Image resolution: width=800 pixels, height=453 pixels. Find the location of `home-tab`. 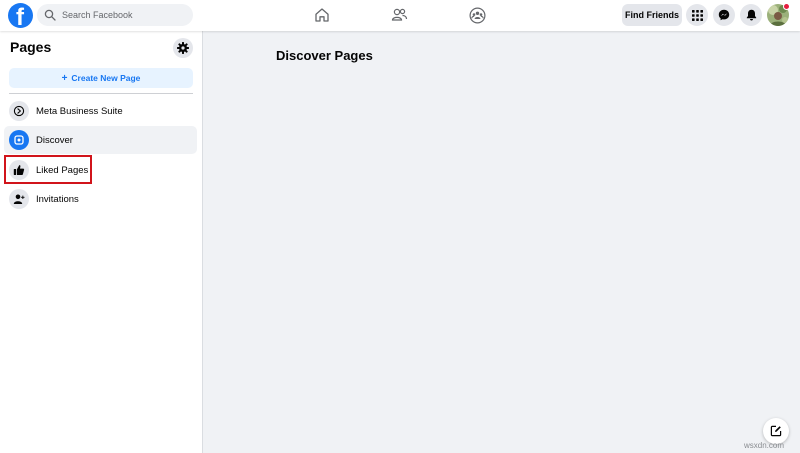

home-tab is located at coordinates (322, 15).